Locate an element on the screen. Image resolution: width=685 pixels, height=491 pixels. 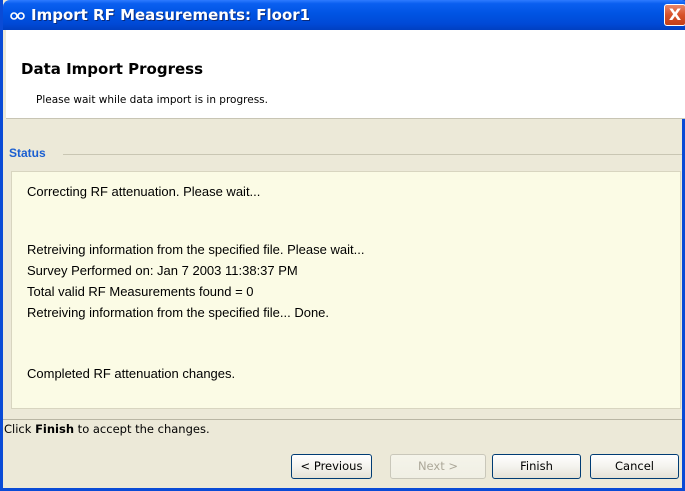
finish-button: Finish is located at coordinates (536, 466).